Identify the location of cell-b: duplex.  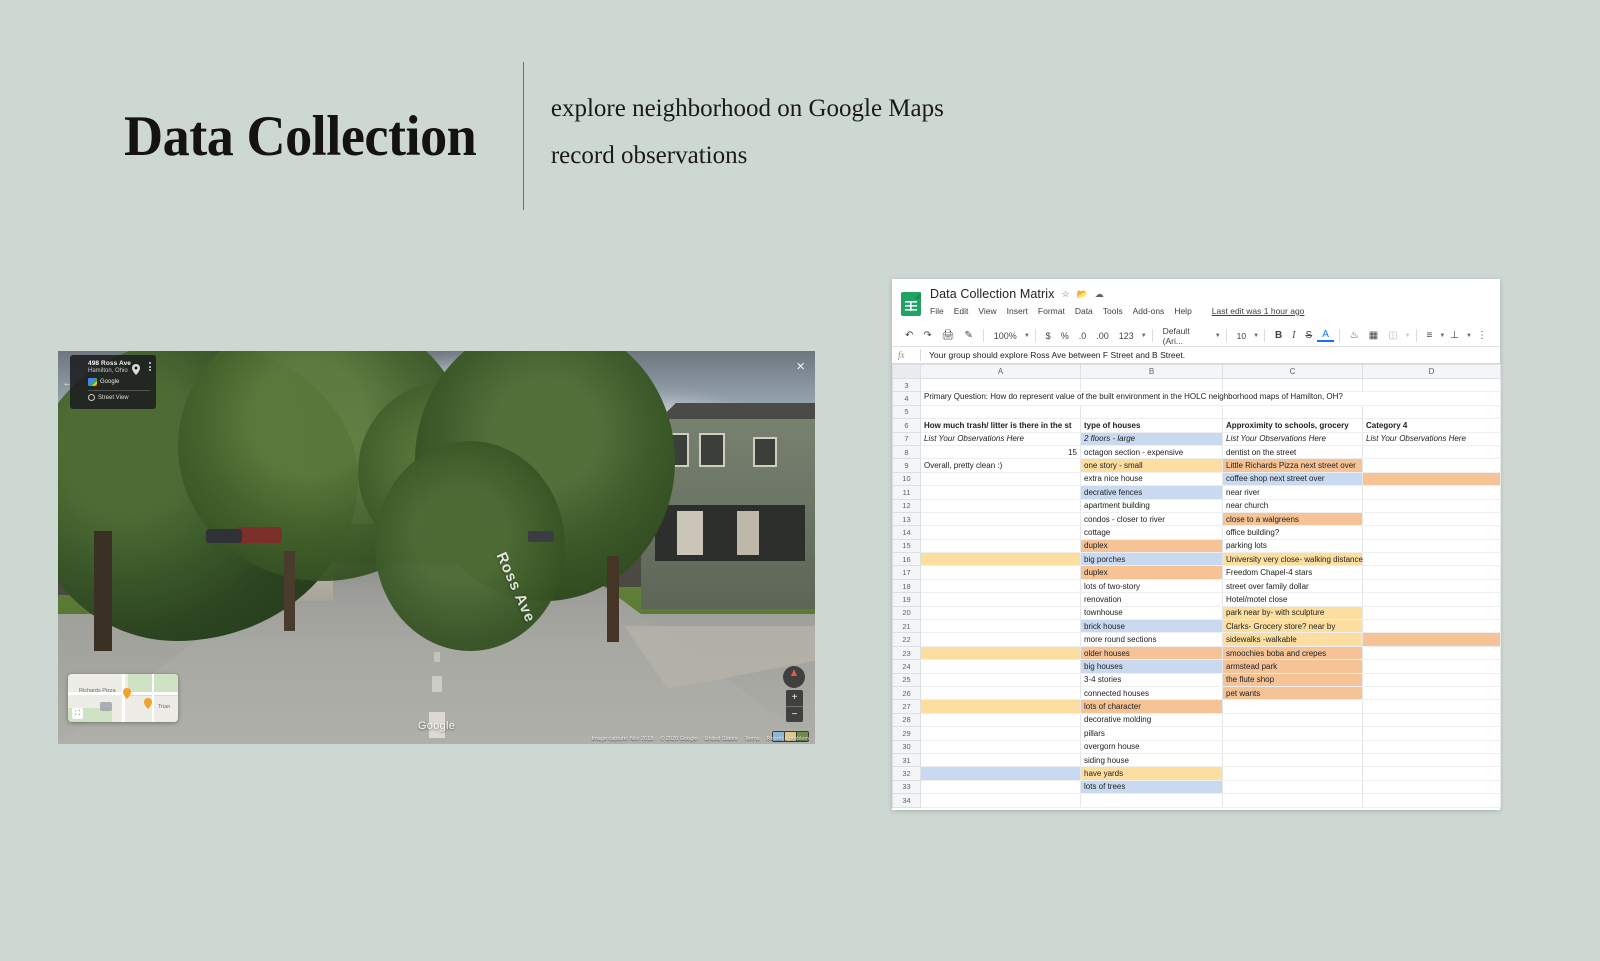
(1151, 546).